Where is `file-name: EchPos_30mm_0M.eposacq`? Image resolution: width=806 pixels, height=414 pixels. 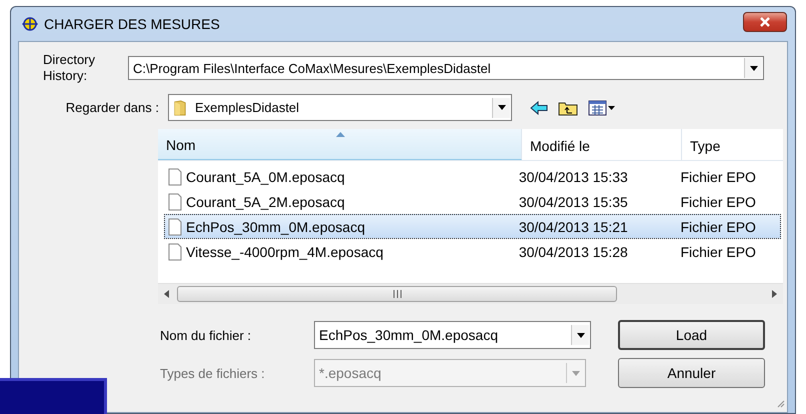
file-name: EchPos_30mm_0M.eposacq is located at coordinates (275, 226).